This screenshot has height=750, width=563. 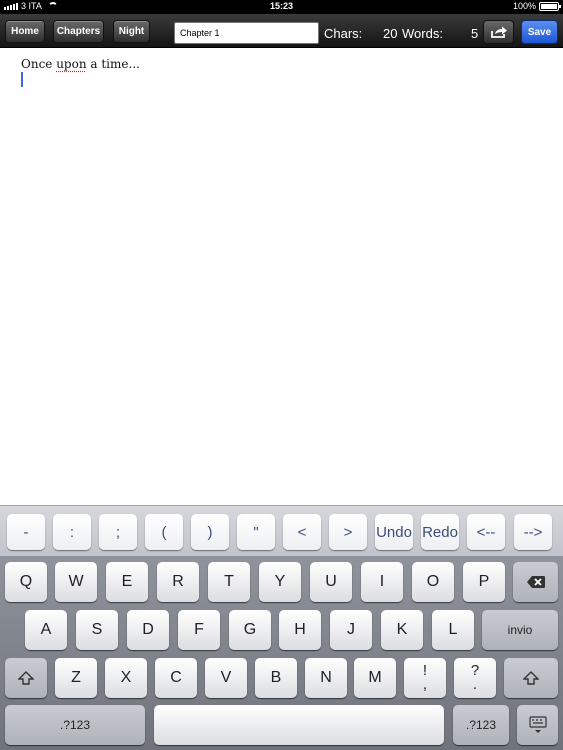 I want to click on text-cursor, so click(x=22, y=79).